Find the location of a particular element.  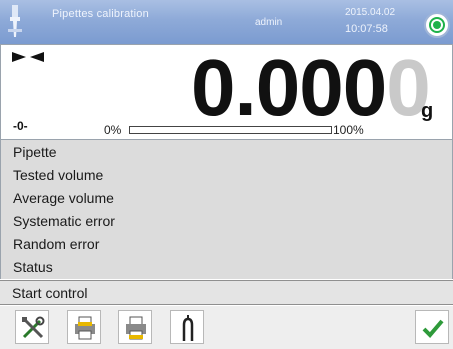

pipette-select-icon is located at coordinates (188, 328).